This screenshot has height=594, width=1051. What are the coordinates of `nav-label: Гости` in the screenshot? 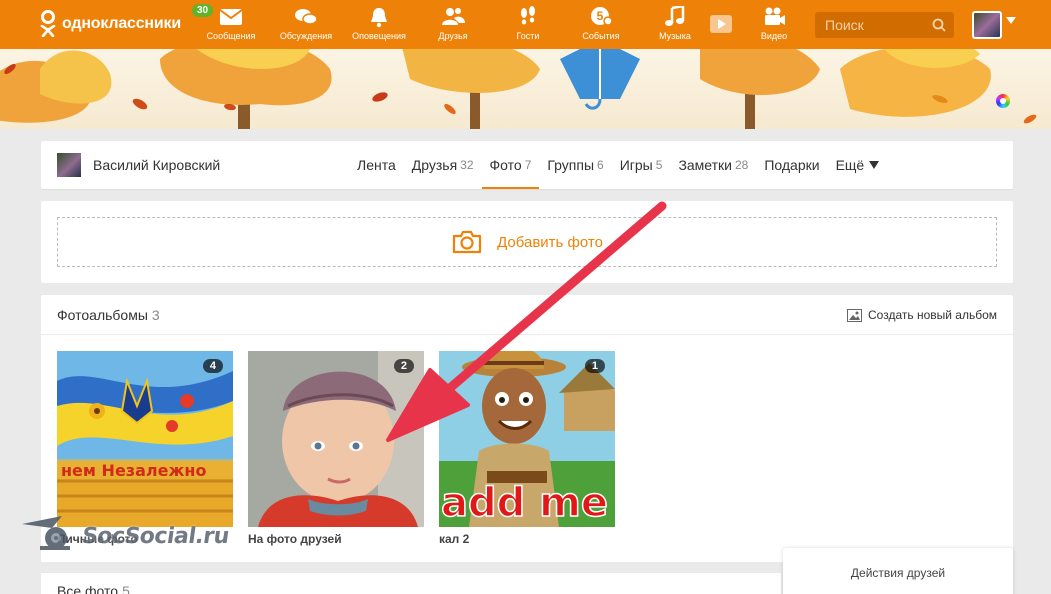 It's located at (528, 36).